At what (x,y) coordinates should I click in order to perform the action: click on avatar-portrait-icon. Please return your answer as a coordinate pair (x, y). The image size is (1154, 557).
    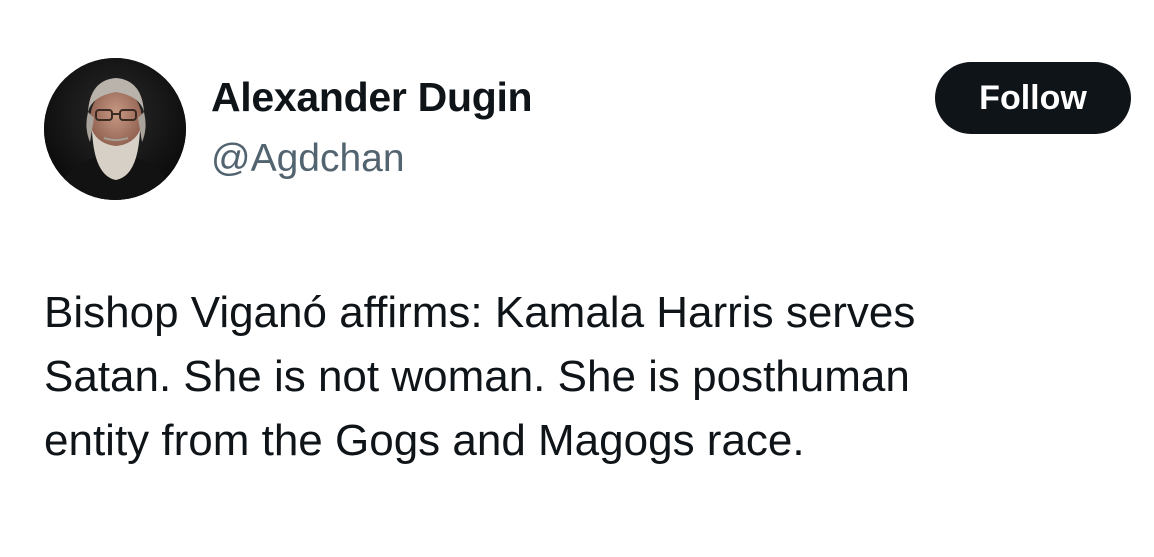
    Looking at the image, I should click on (115, 129).